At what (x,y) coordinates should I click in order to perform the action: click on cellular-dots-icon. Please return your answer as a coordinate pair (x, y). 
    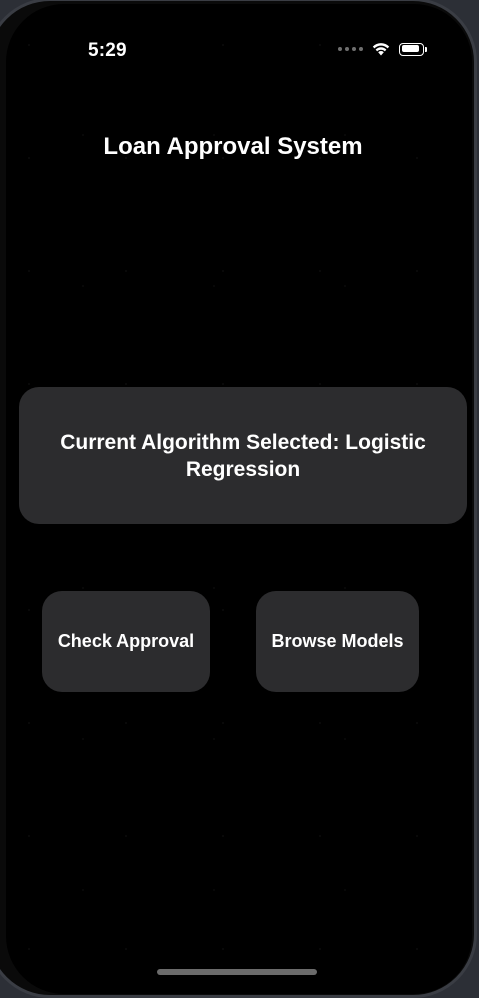
    Looking at the image, I should click on (350, 49).